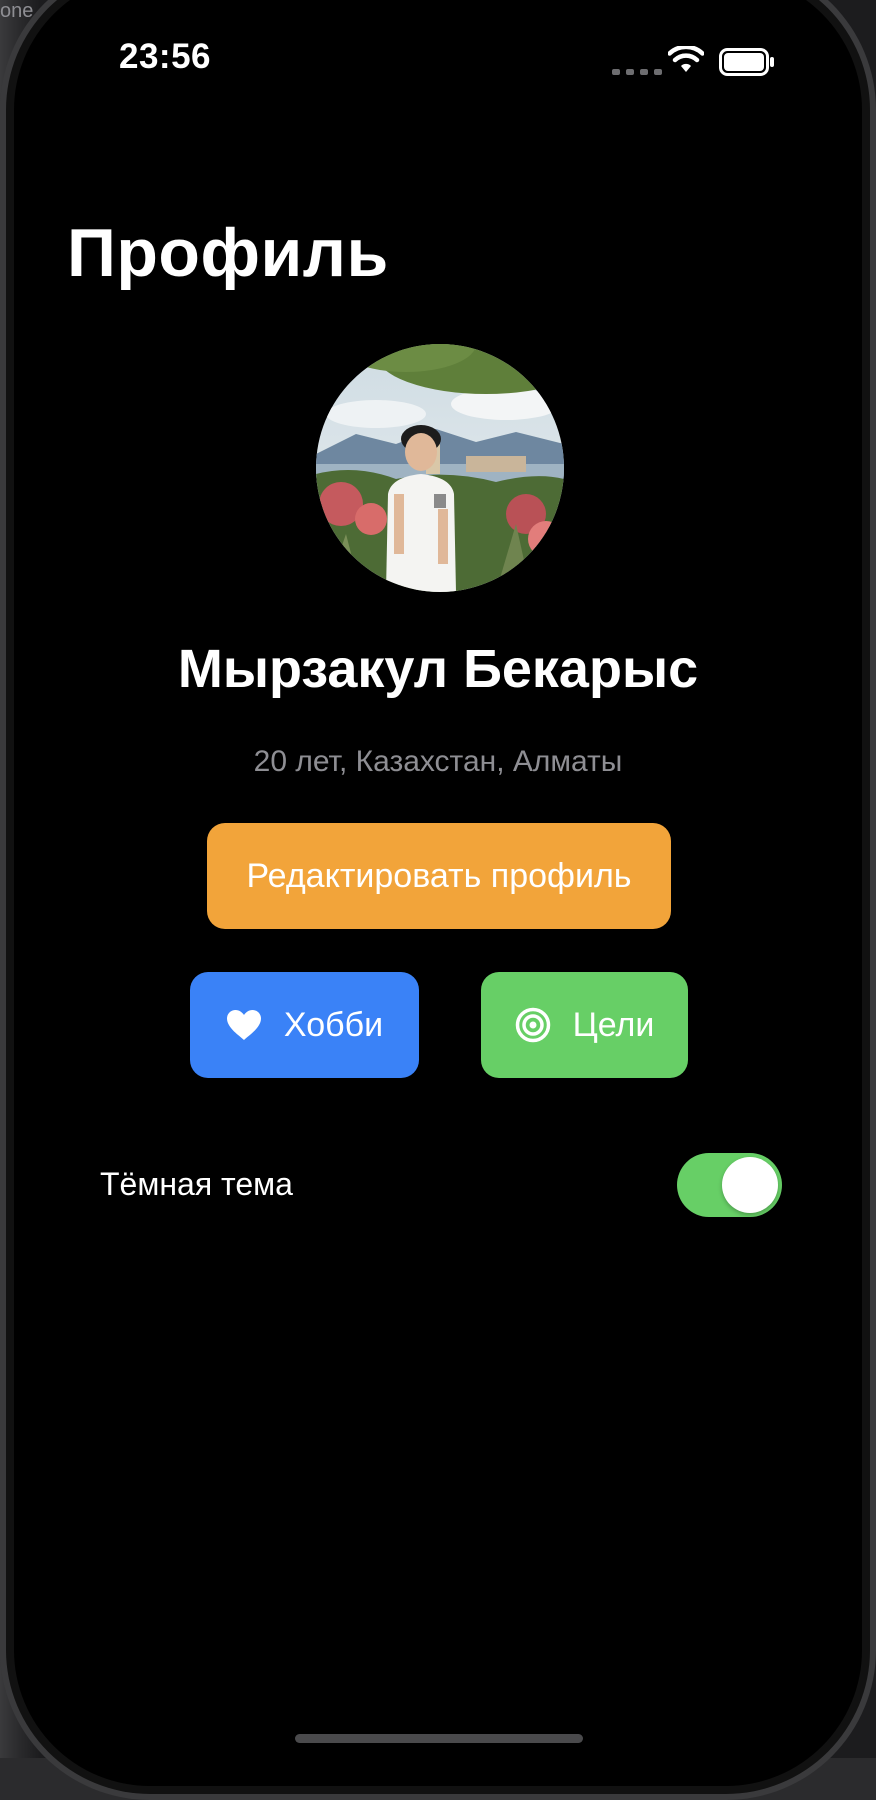 The width and height of the screenshot is (876, 1800). I want to click on edit-profile-button: Редактировать профиль, so click(439, 876).